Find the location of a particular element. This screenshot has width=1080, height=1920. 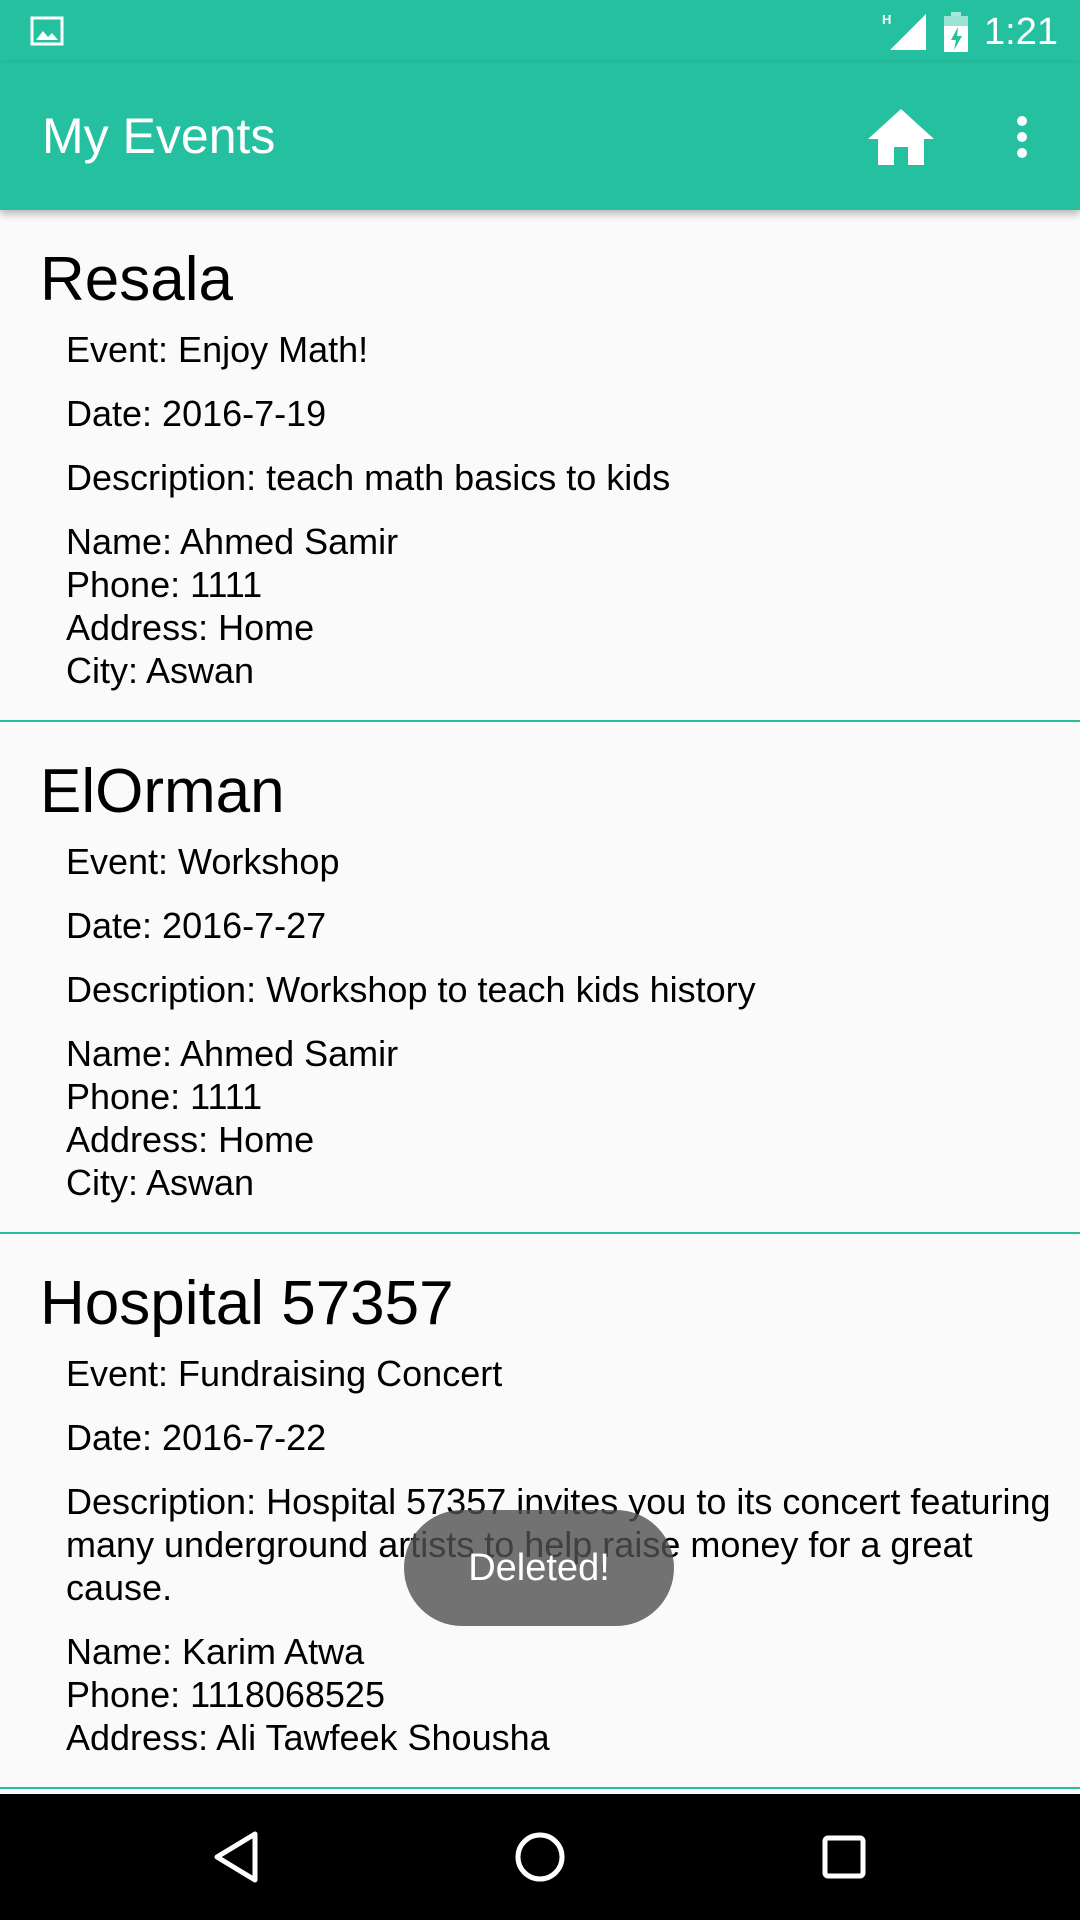

home-icon is located at coordinates (901, 137).